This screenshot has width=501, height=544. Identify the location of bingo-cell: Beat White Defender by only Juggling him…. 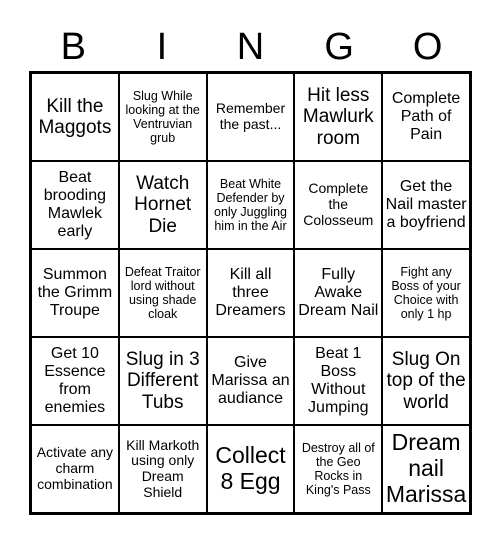
(250, 205).